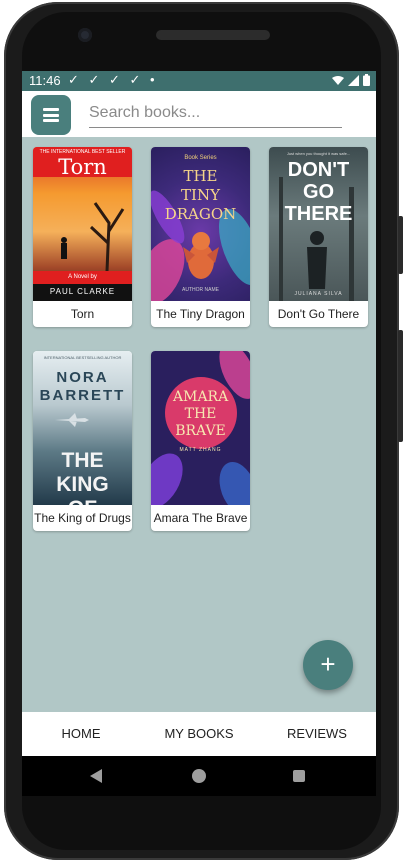 The image size is (403, 864). Describe the element at coordinates (82, 291) in the screenshot. I see `cover-author: PAUL CLARKE` at that location.